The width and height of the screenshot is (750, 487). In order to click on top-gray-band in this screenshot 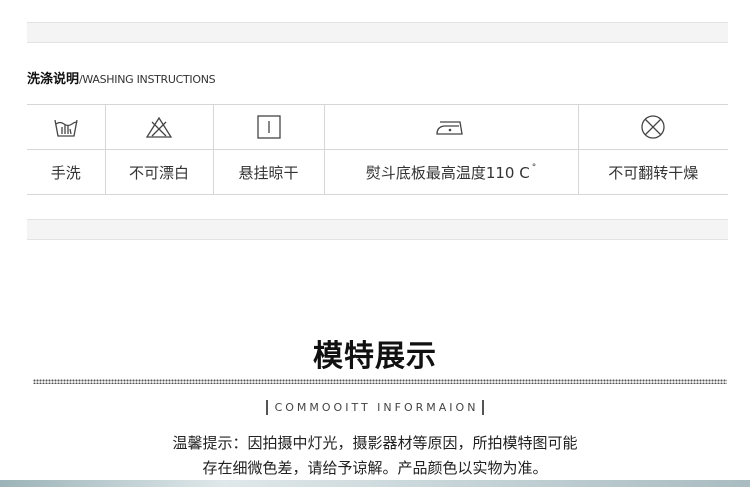, I will do `click(377, 32)`.